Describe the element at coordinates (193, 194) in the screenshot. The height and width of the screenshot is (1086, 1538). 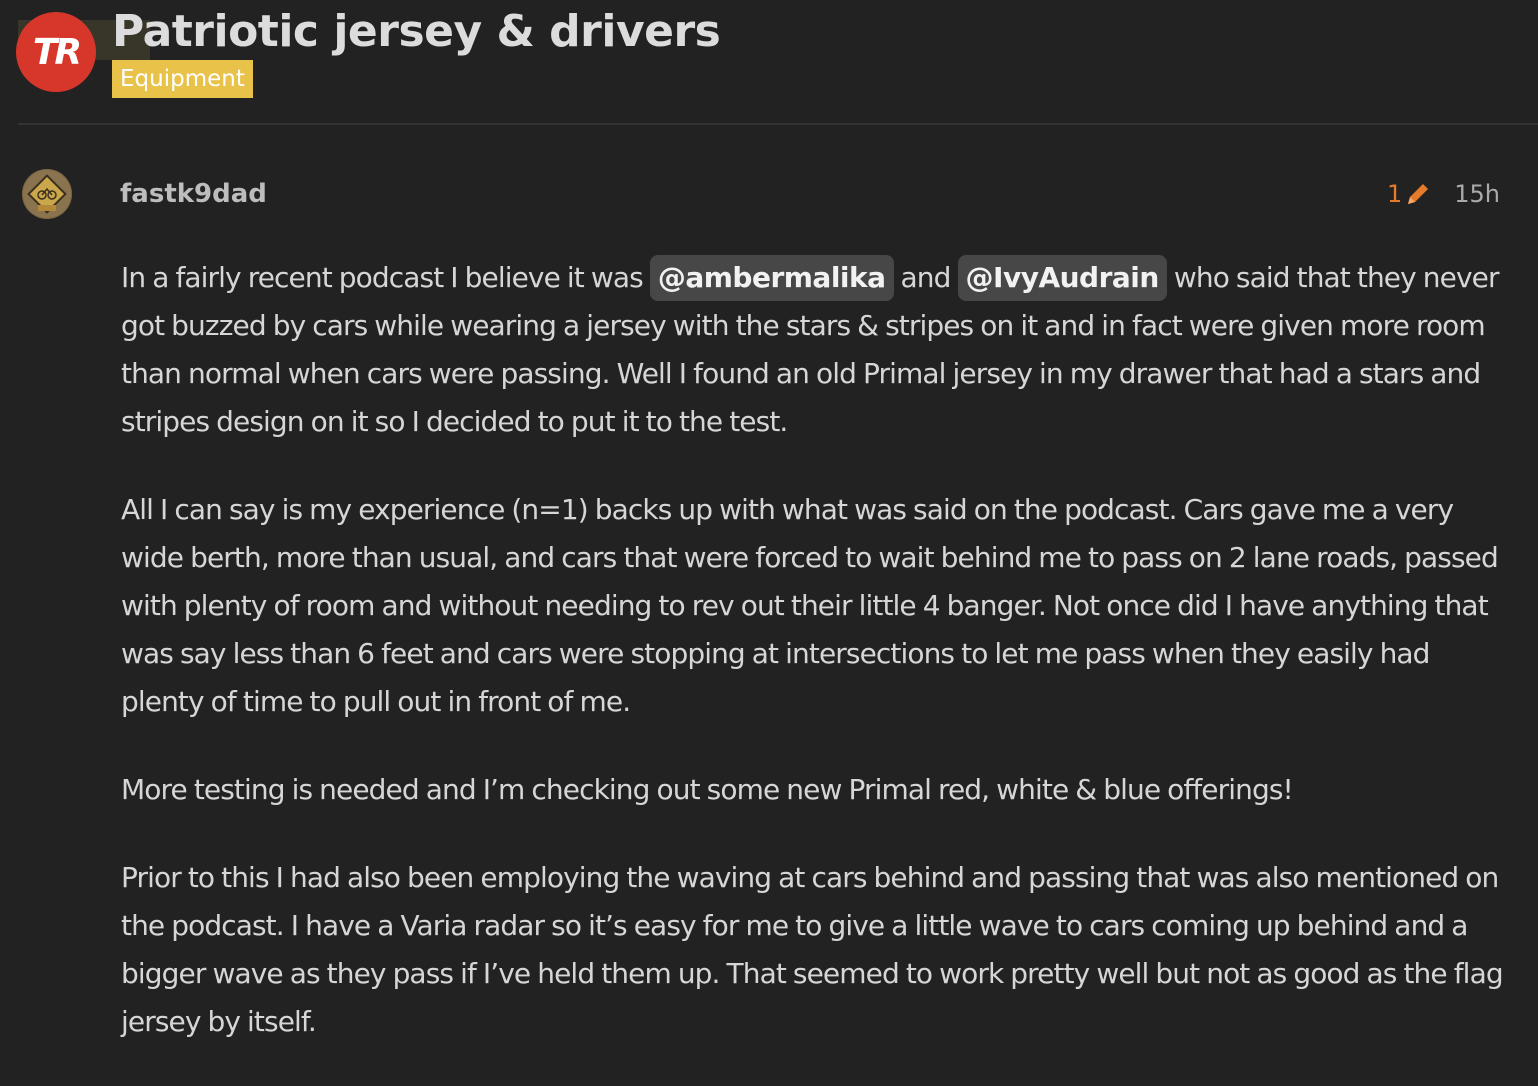
I see `post-username: fastk9dad` at that location.